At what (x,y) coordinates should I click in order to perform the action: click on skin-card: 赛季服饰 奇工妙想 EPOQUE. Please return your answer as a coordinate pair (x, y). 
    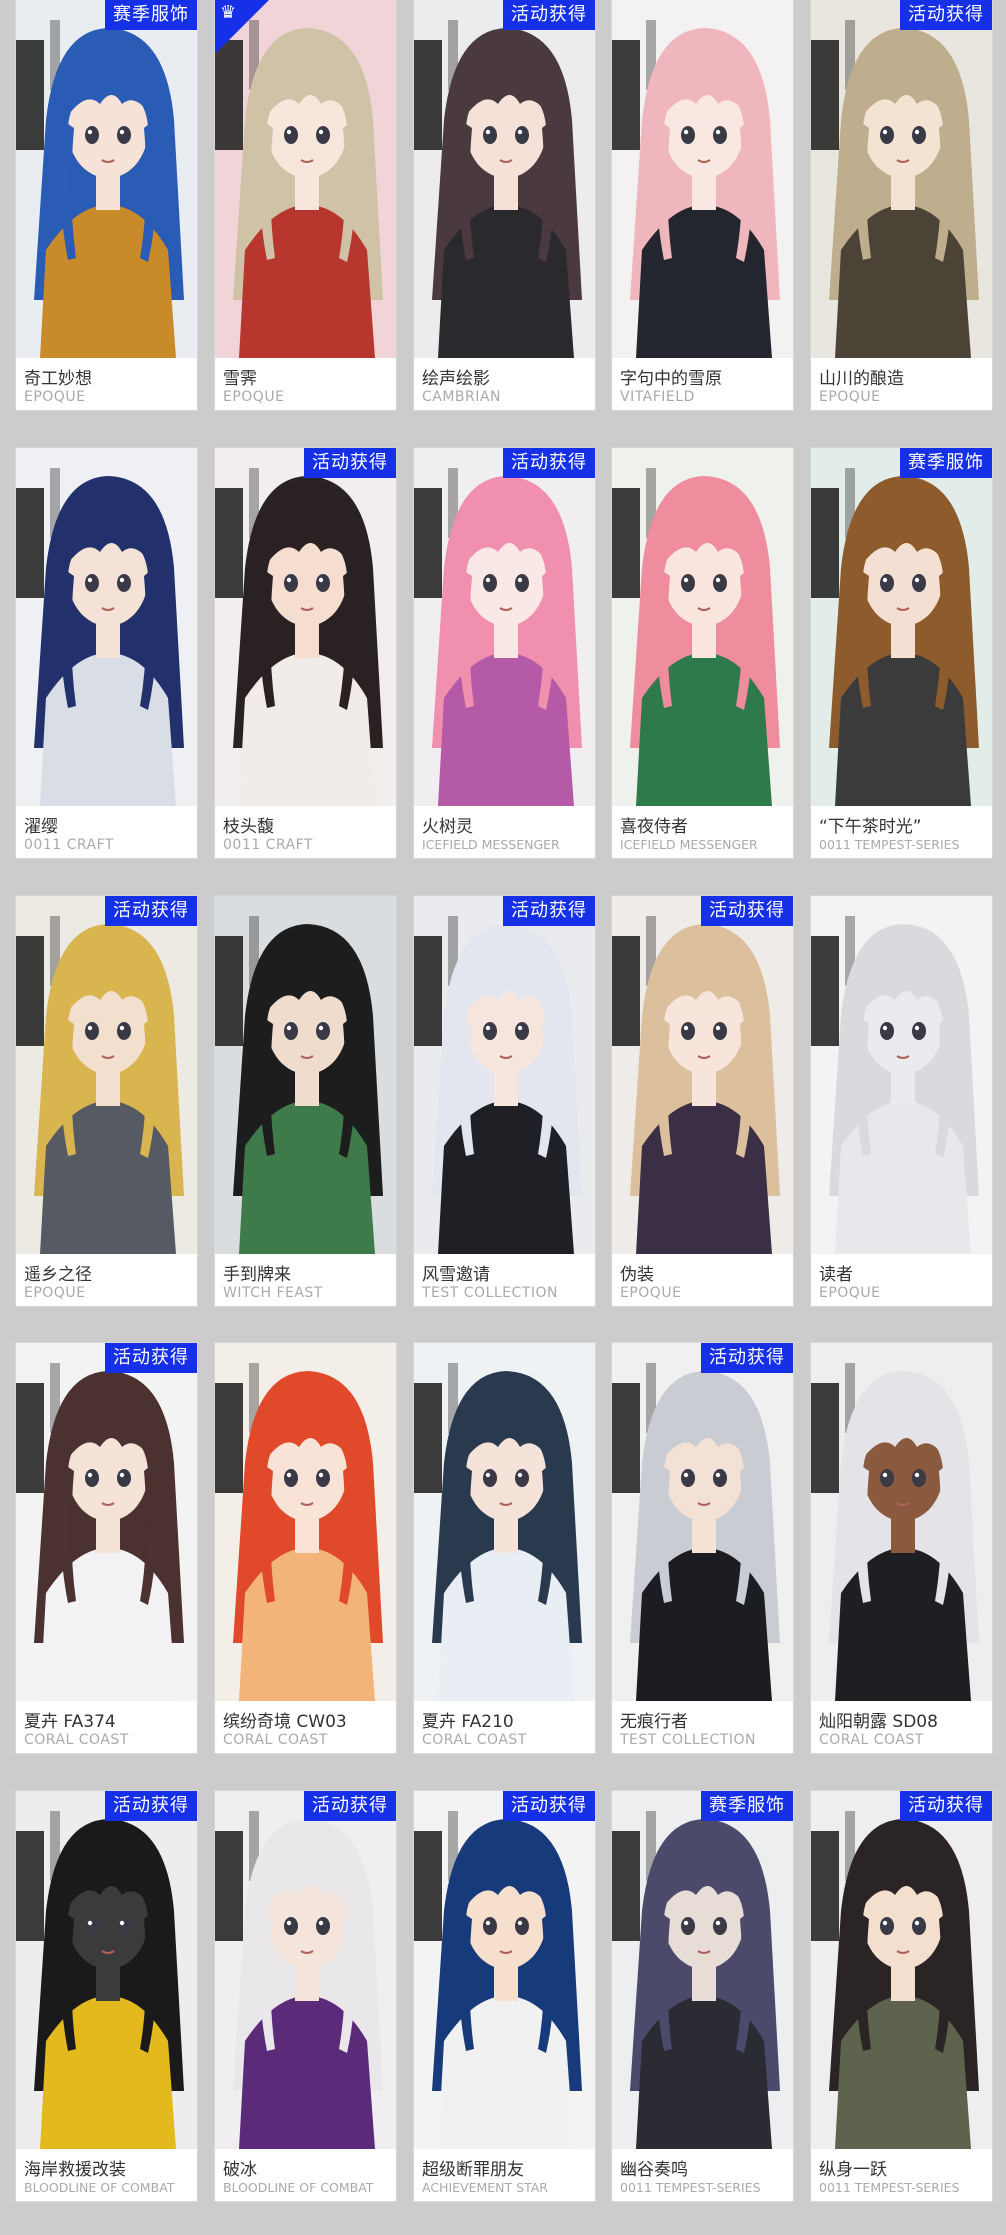
    Looking at the image, I should click on (106, 205).